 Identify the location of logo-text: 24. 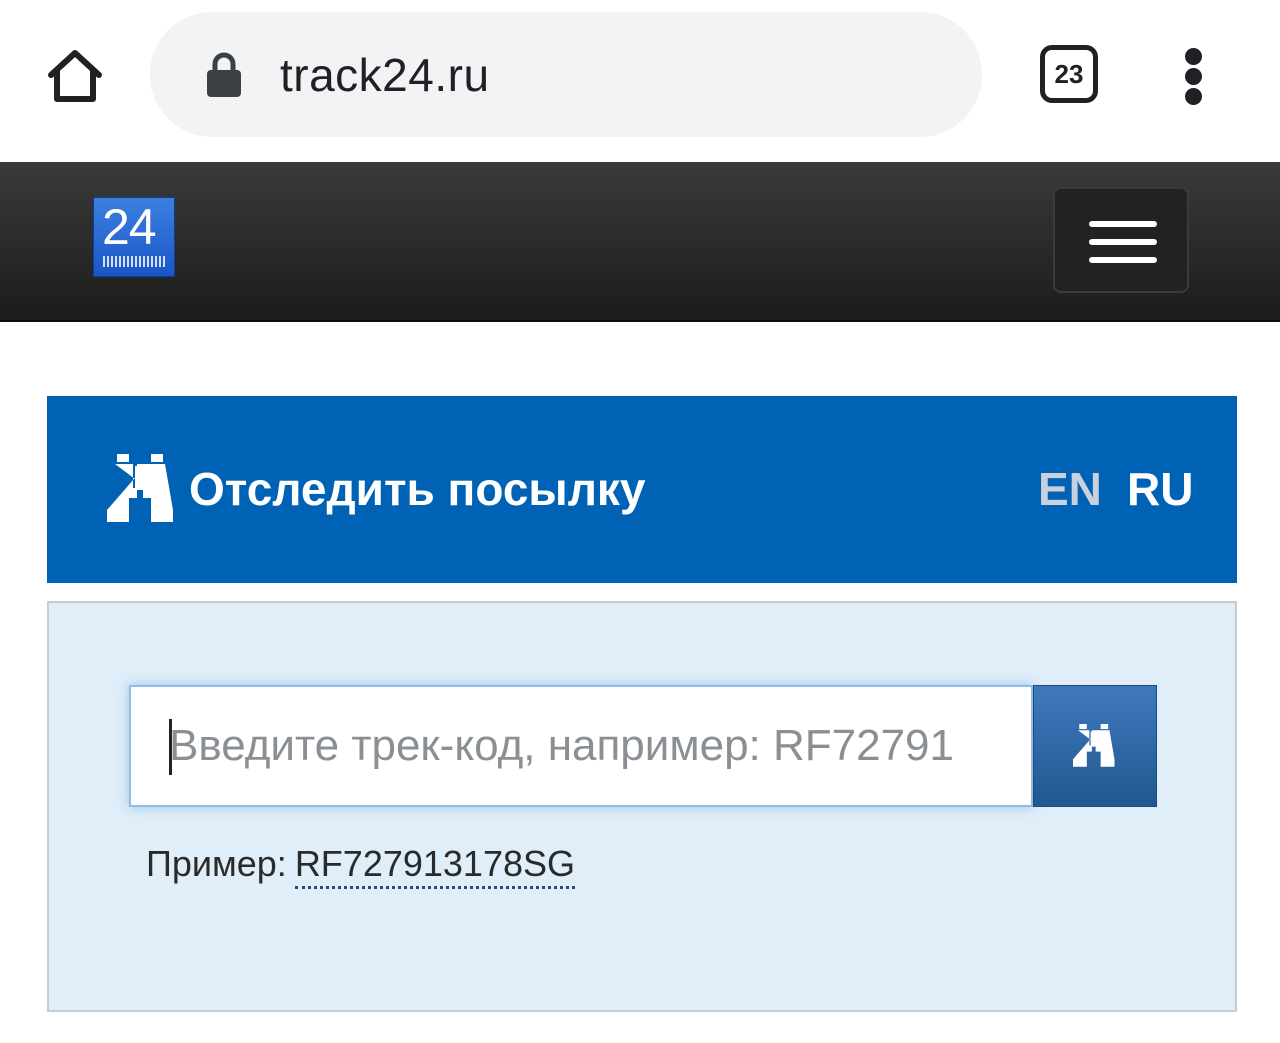
(129, 227).